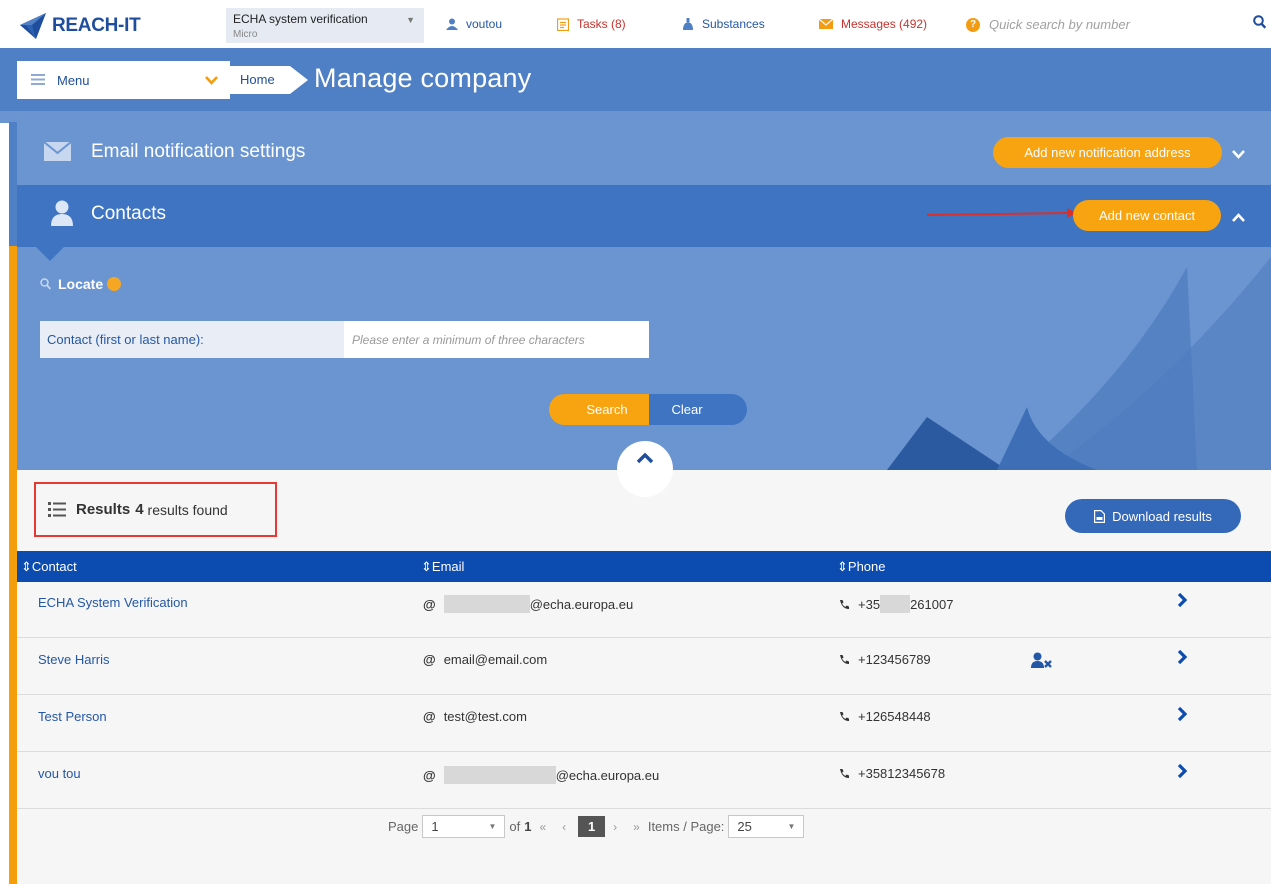  What do you see at coordinates (885, 716) in the screenshot?
I see `contact-phone: +126548448` at bounding box center [885, 716].